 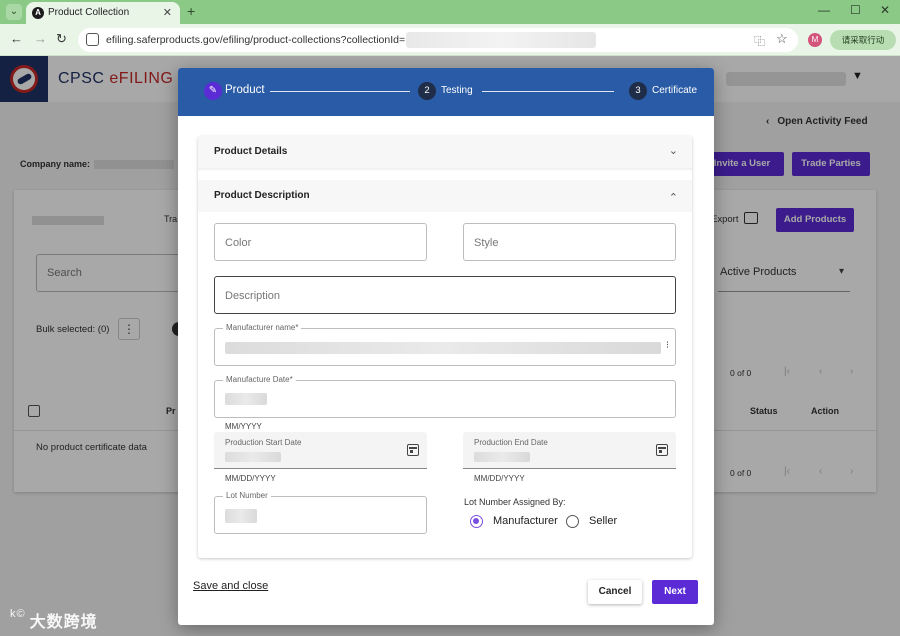 What do you see at coordinates (499, 478) in the screenshot?
I see `production-end-helper: MM/DD/YYYY` at bounding box center [499, 478].